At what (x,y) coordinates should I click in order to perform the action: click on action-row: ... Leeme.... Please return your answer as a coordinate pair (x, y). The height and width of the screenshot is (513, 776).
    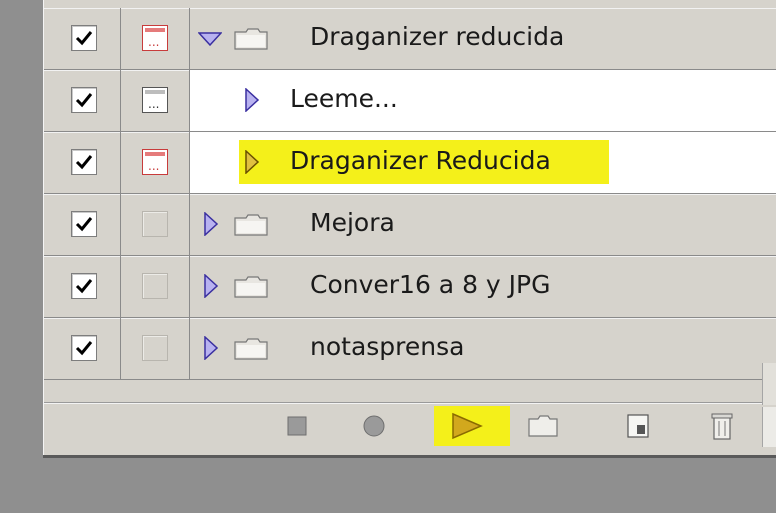
    Looking at the image, I should click on (410, 101).